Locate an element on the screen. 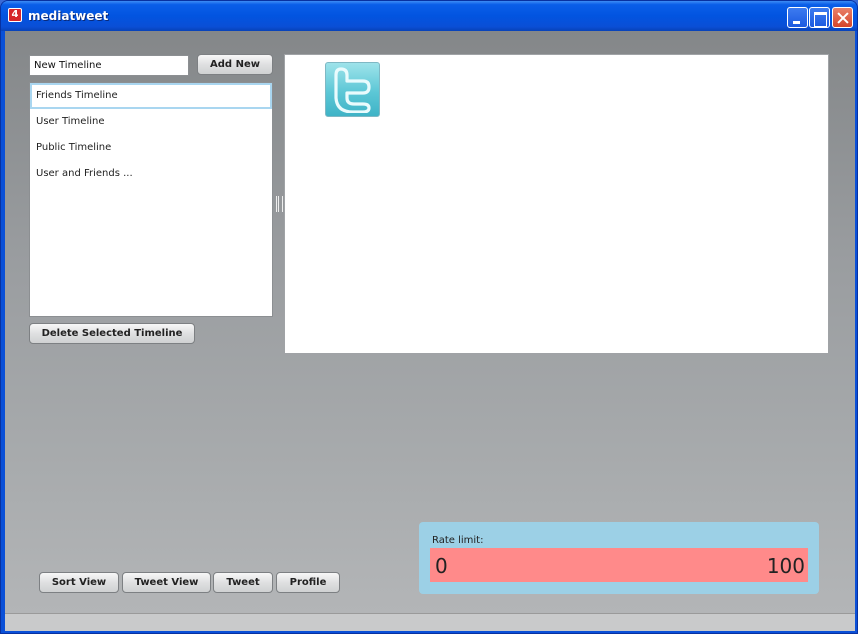  rate-limit-fill is located at coordinates (619, 565).